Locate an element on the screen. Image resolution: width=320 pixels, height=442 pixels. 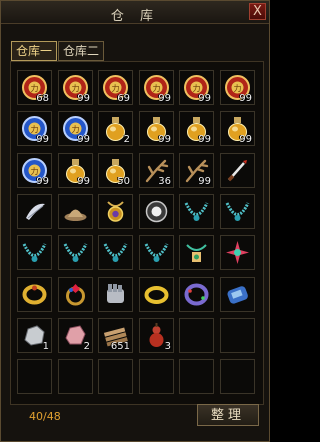
item-quantity: 1 is located at coordinates (45, 346).